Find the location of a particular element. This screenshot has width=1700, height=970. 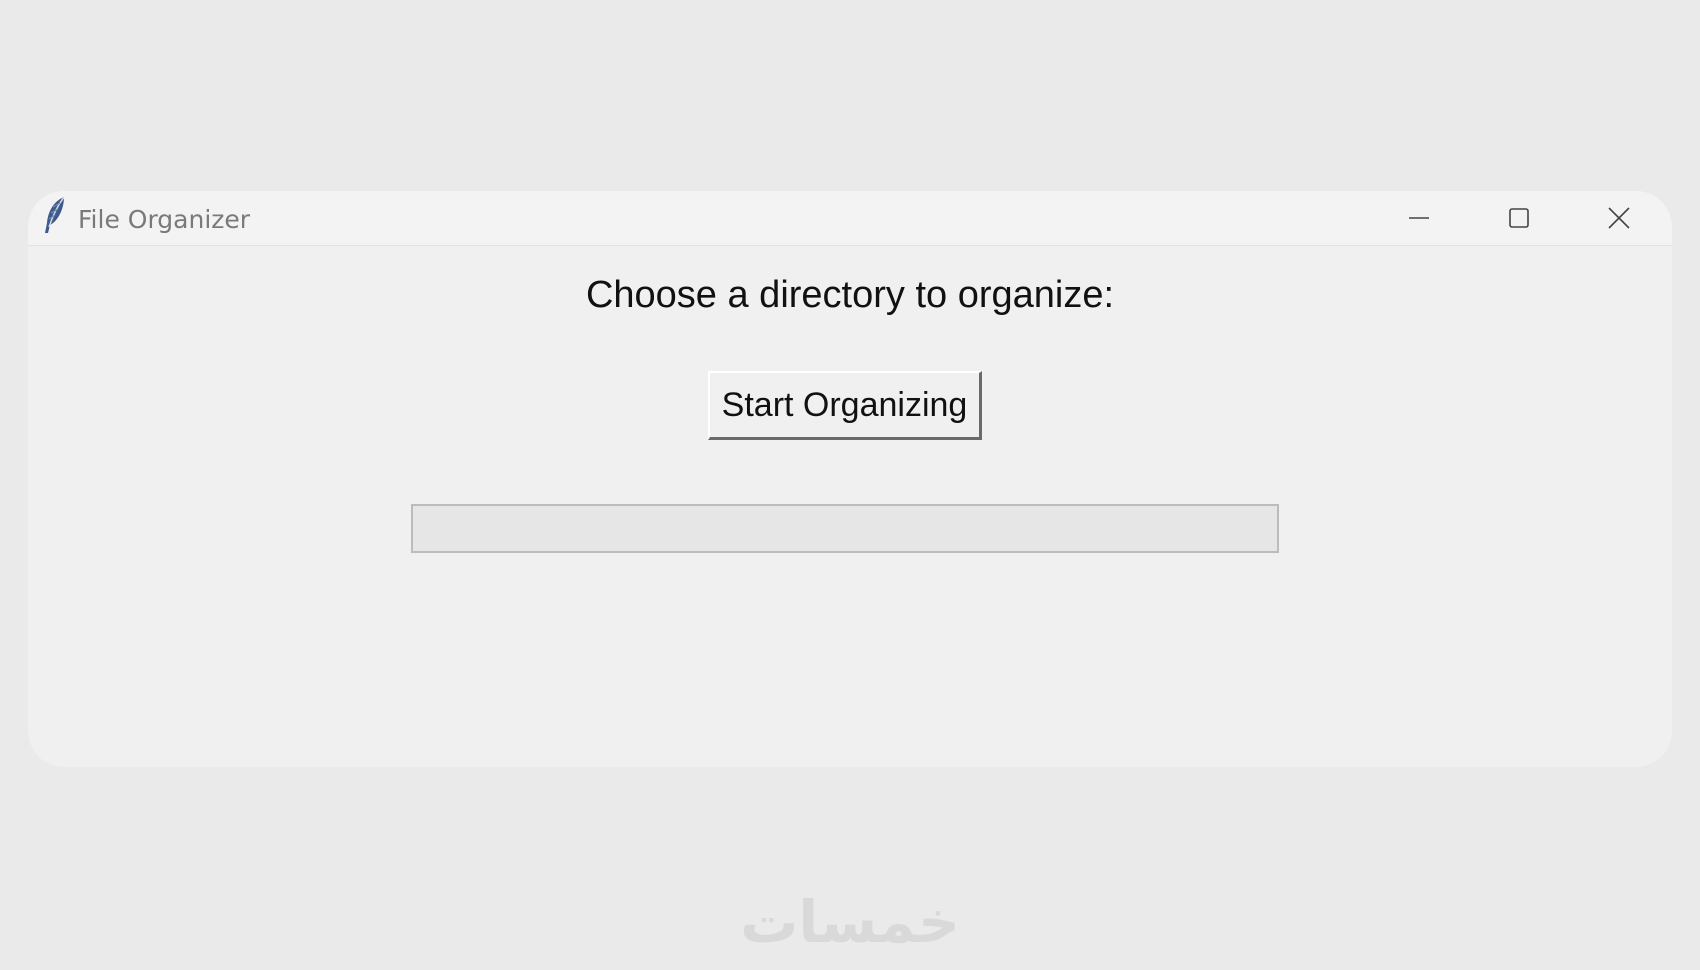

maximize-icon is located at coordinates (1519, 218).